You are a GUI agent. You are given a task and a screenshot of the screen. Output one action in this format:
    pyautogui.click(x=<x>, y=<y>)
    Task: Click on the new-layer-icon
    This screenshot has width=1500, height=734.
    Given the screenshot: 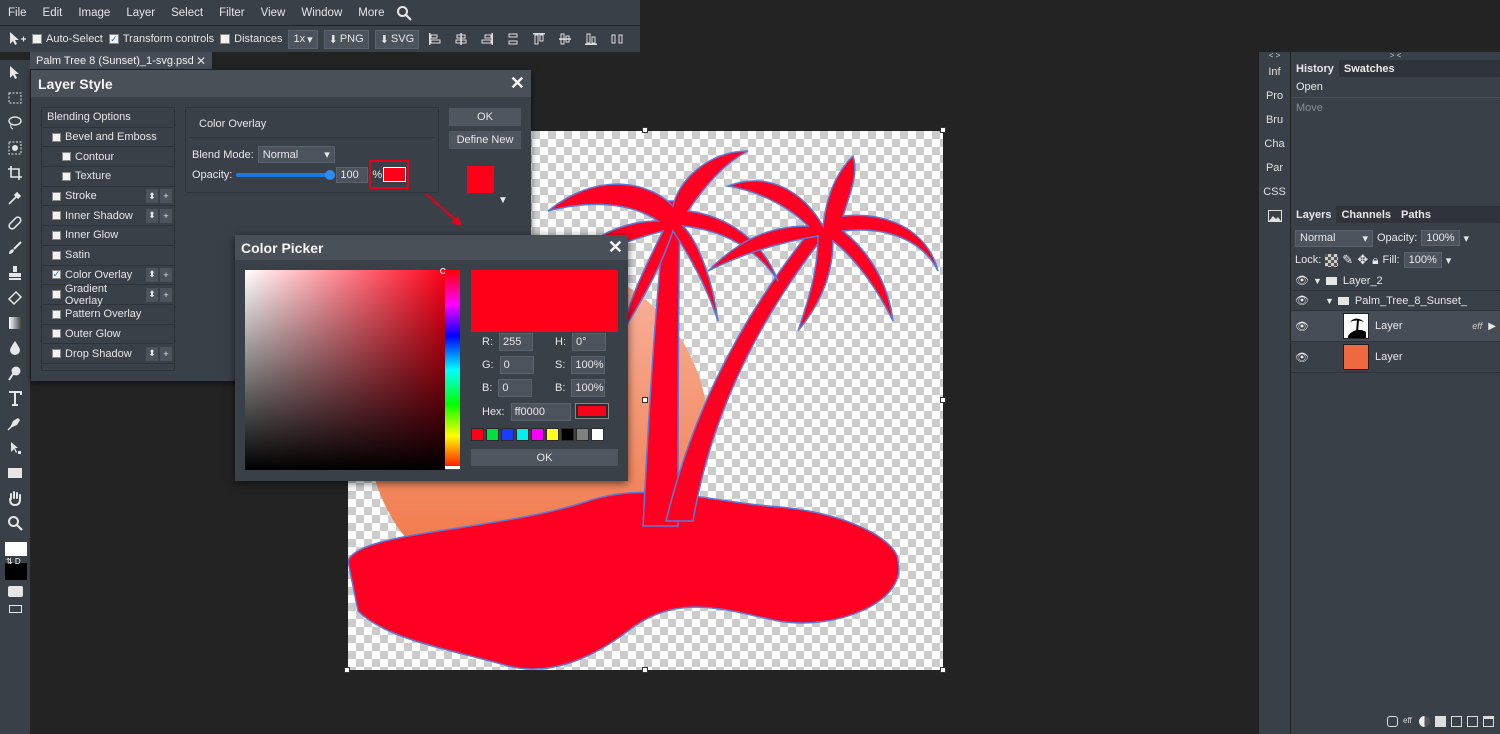 What is the action you would take?
    pyautogui.click(x=1472, y=721)
    